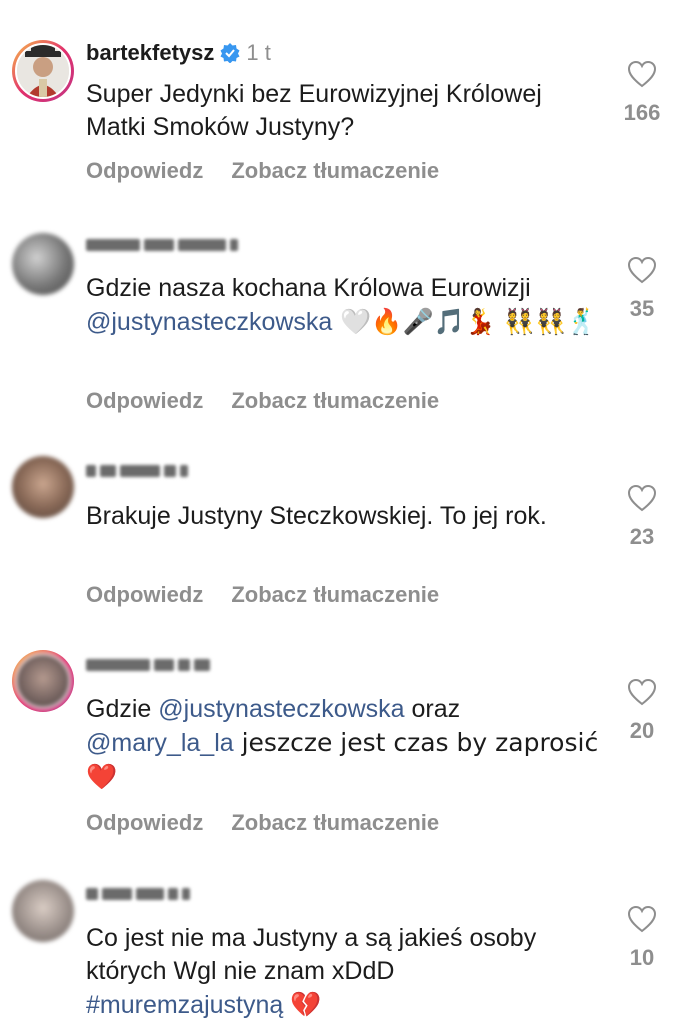 The image size is (690, 1024). I want to click on hashtag-link: #muremzajustyną, so click(184, 1005).